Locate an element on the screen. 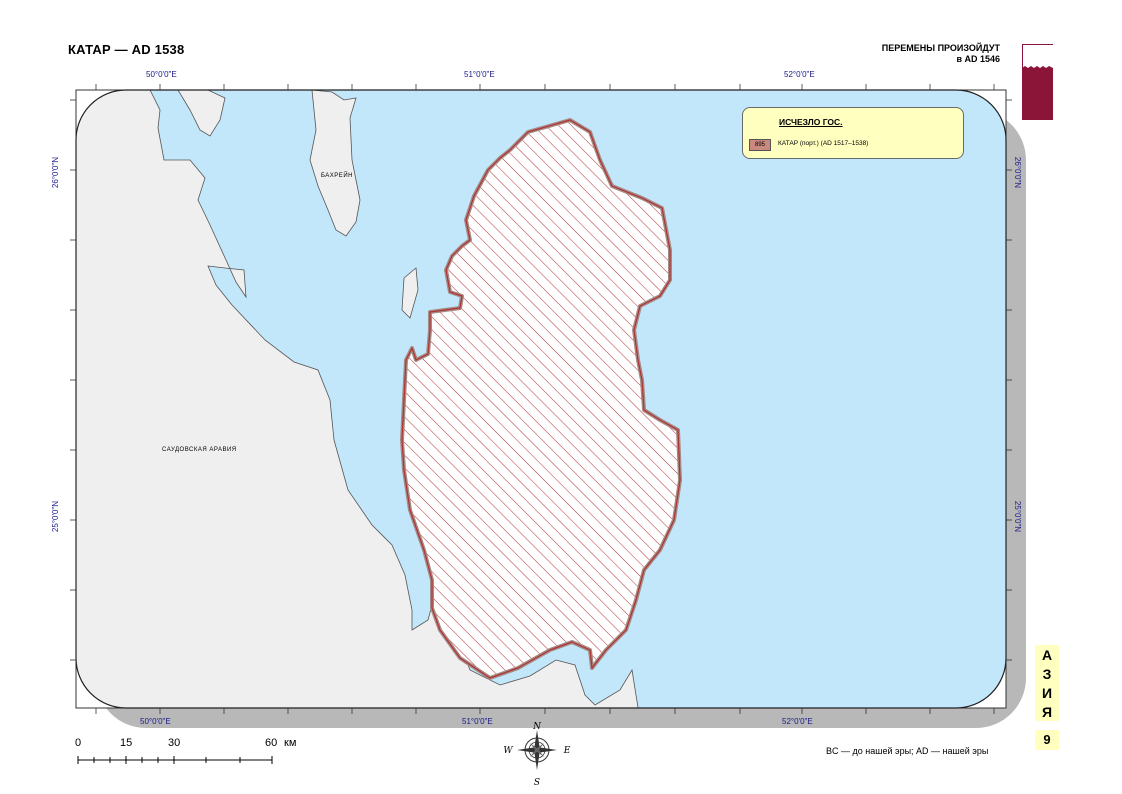 The image size is (1122, 794). scale-tick-15: 15 is located at coordinates (126, 743).